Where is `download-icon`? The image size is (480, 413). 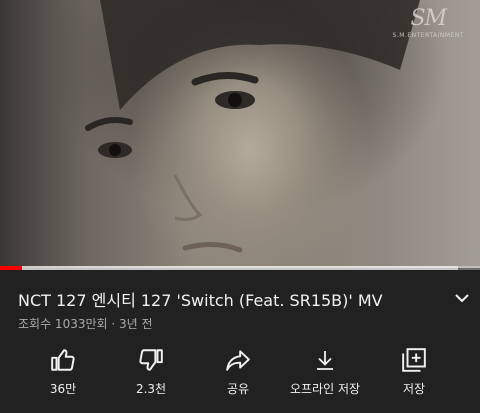
download-icon is located at coordinates (325, 360).